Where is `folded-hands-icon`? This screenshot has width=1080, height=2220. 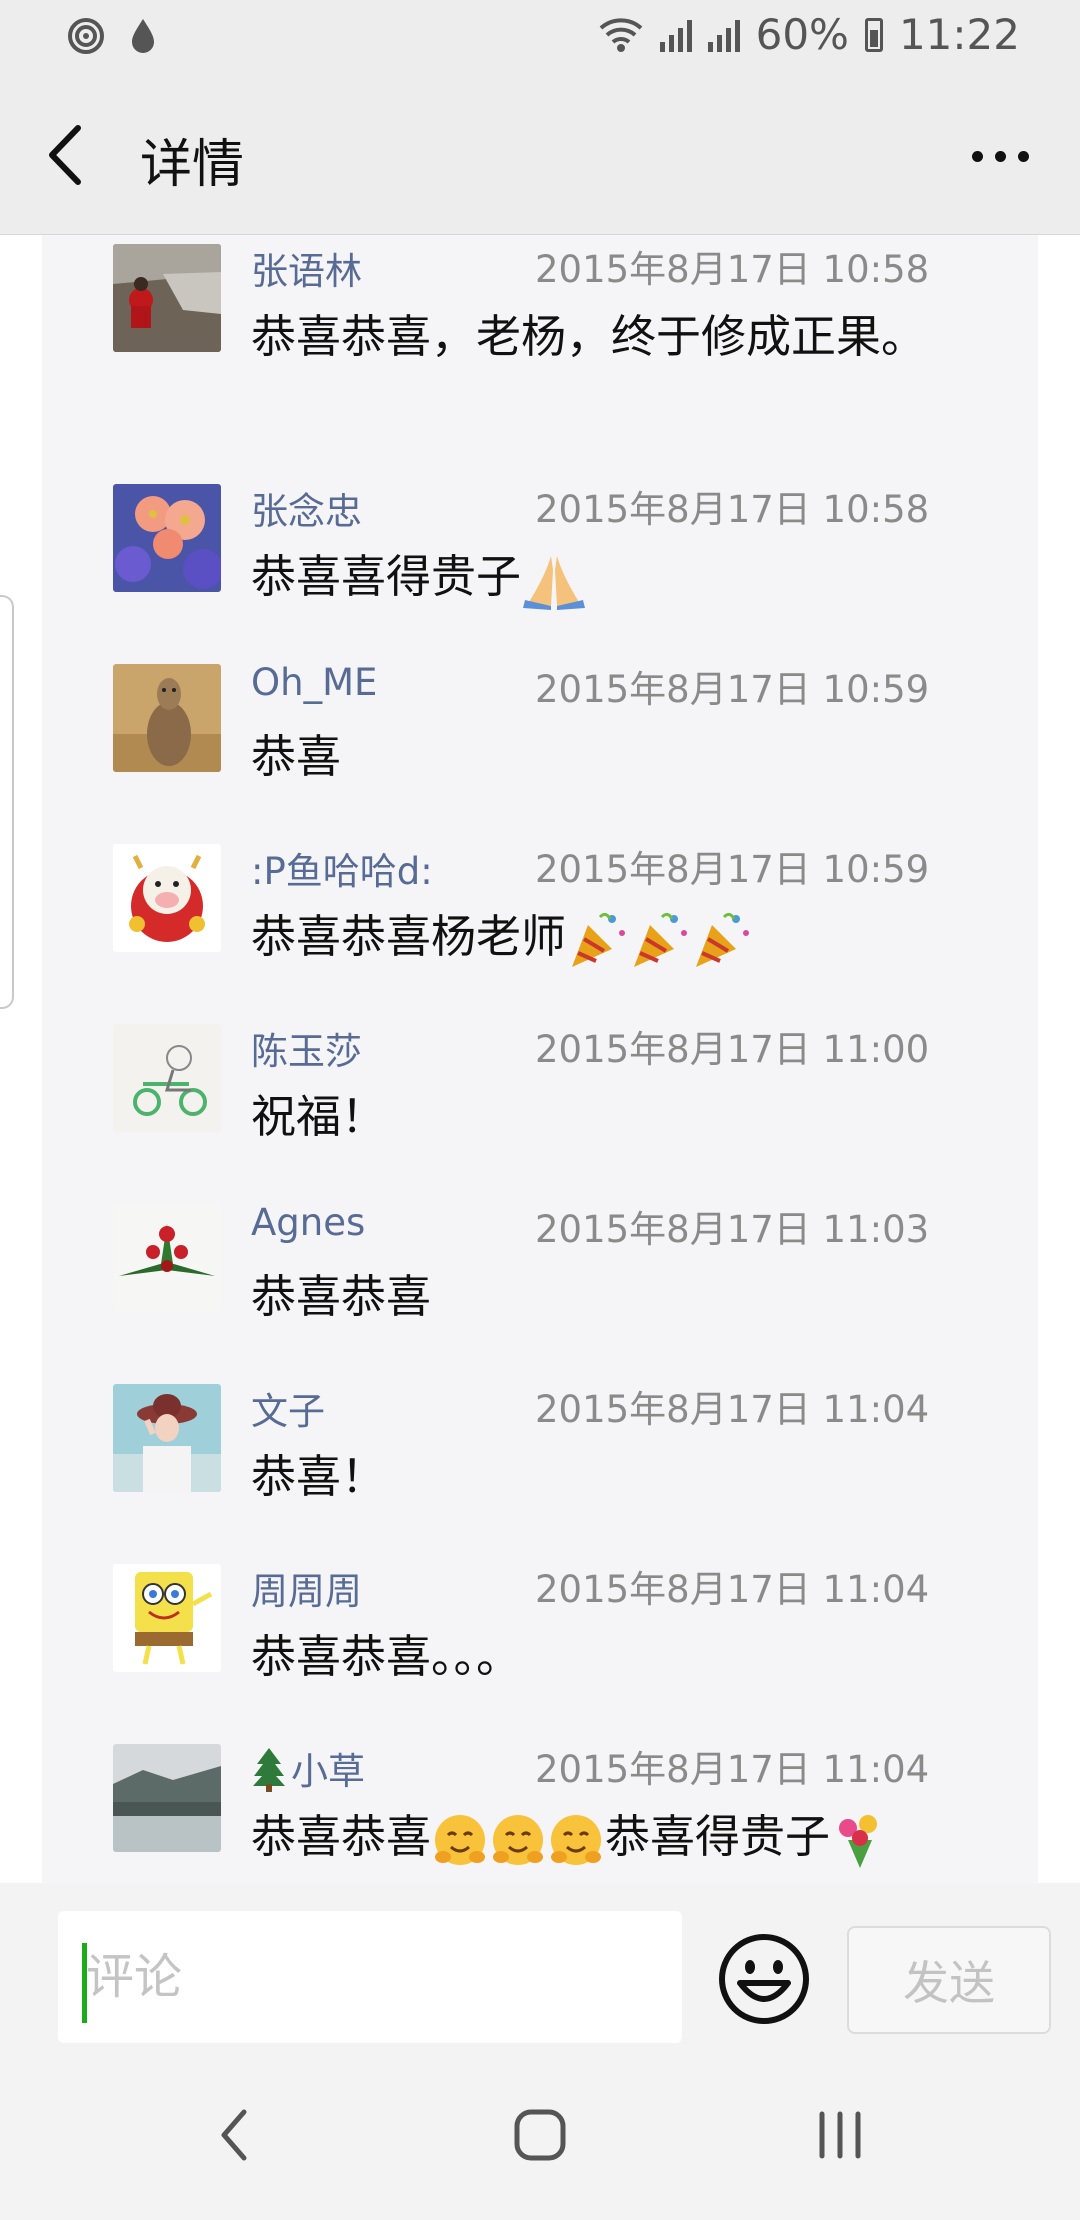
folded-hands-icon is located at coordinates (554, 583).